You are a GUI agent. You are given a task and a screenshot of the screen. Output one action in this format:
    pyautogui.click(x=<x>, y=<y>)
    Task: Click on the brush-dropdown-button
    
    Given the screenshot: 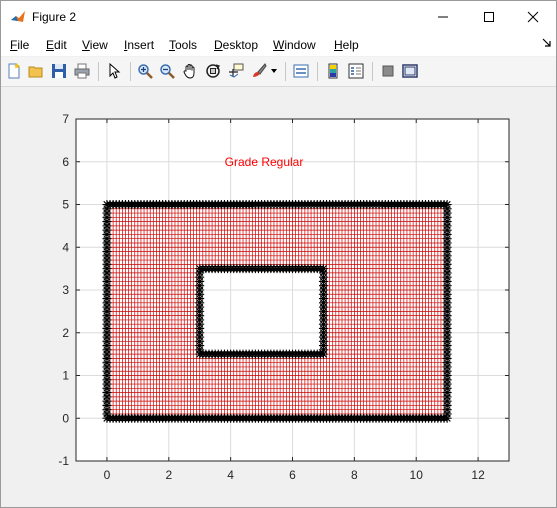 What is the action you would take?
    pyautogui.click(x=274, y=71)
    